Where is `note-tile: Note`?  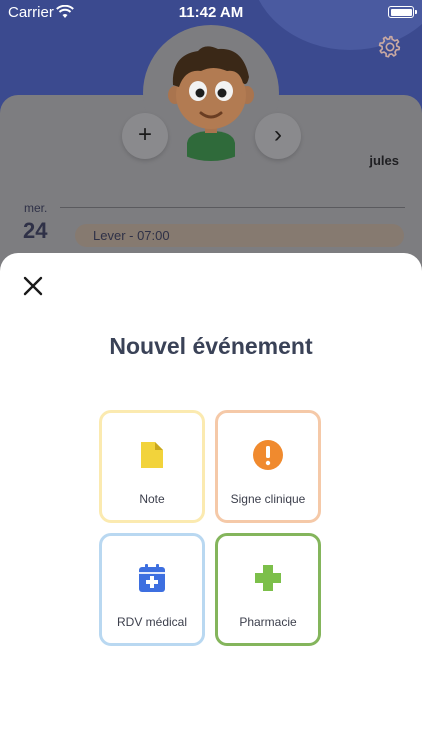
note-tile: Note is located at coordinates (152, 466).